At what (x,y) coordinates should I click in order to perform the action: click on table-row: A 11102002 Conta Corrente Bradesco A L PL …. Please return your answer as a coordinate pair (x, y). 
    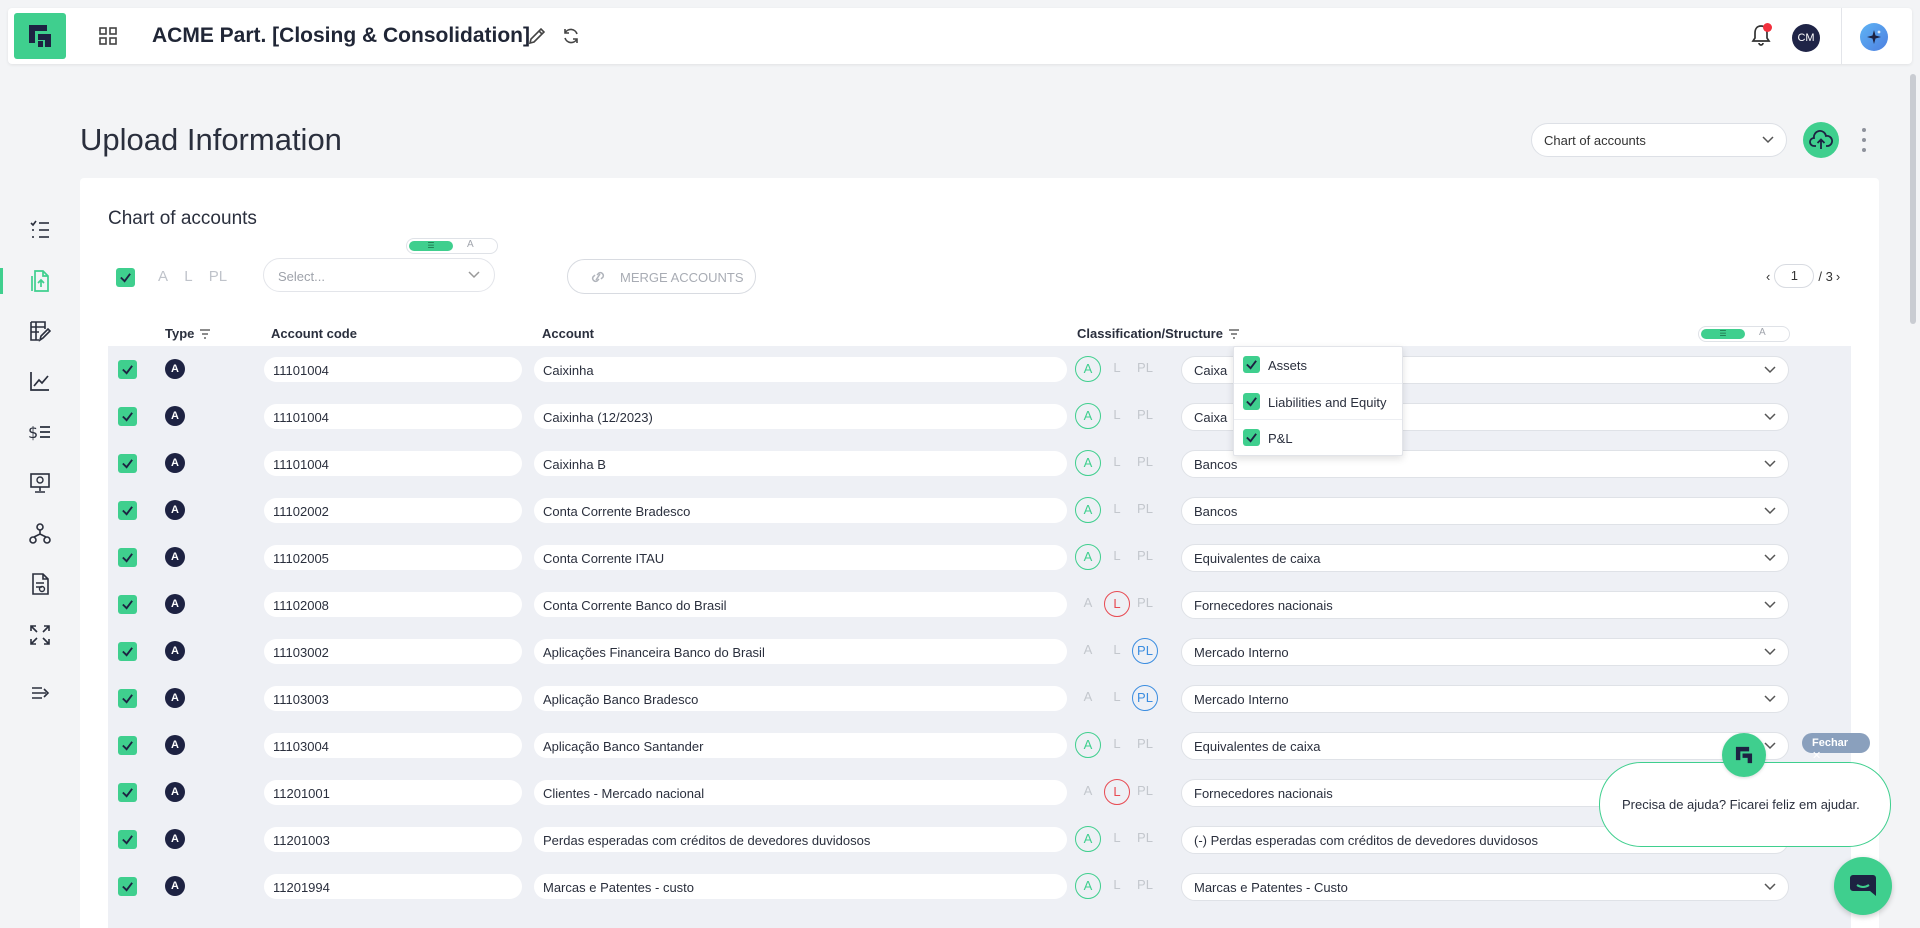
    Looking at the image, I should click on (979, 510).